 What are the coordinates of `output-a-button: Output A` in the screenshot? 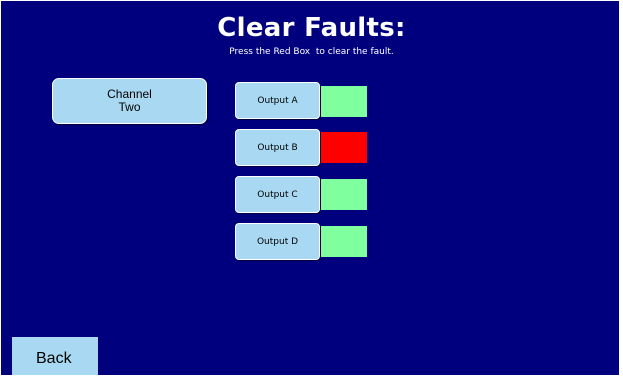 It's located at (277, 100).